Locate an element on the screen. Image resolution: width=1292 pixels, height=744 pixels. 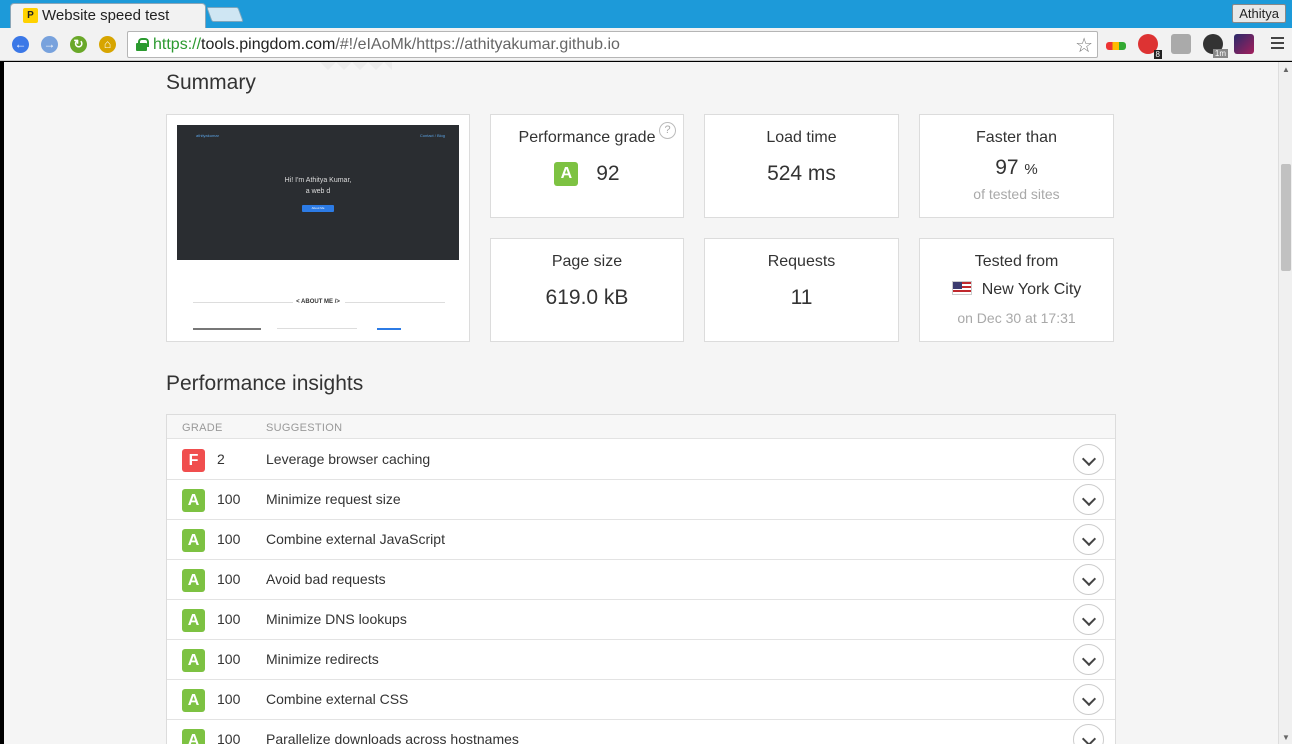
grade-badge: F is located at coordinates (193, 460).